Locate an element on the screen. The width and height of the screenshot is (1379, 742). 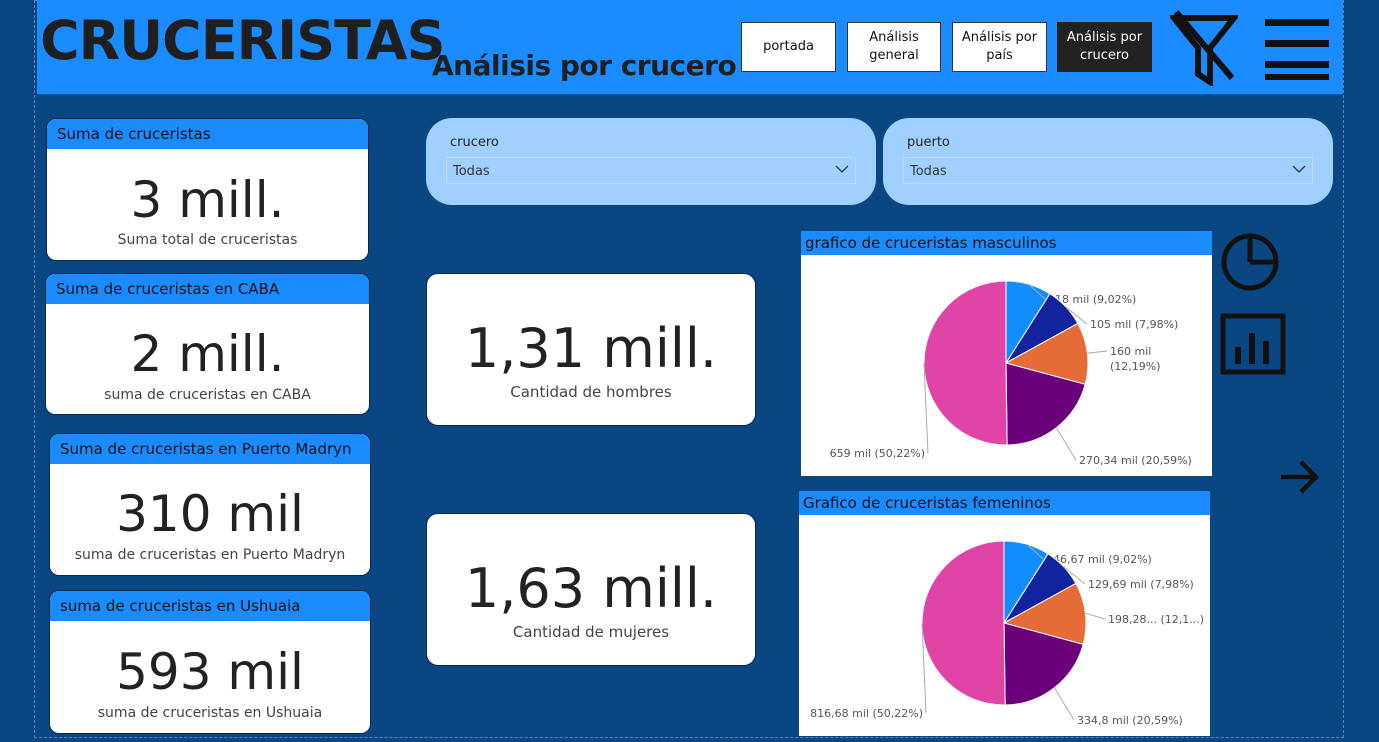
kpi-value: 593 mil is located at coordinates (210, 672).